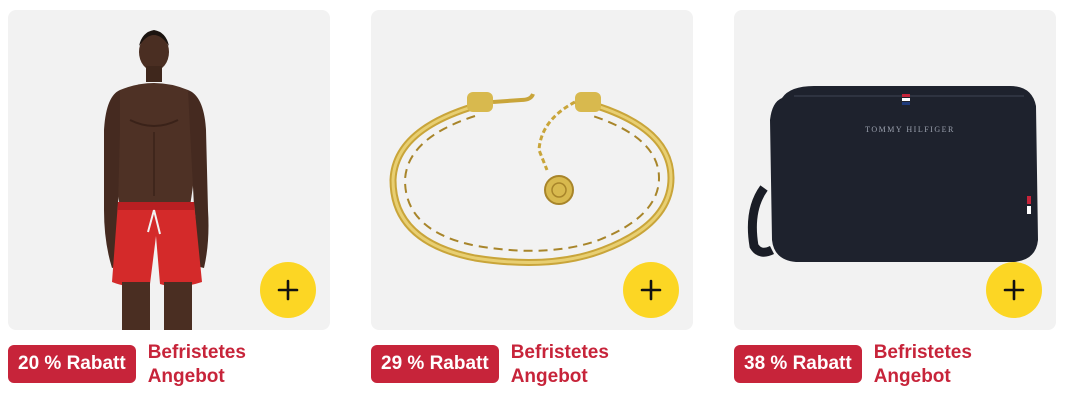  What do you see at coordinates (506, 364) in the screenshot?
I see `deal-info: 29 % Rabatt Befristetes Angebot` at bounding box center [506, 364].